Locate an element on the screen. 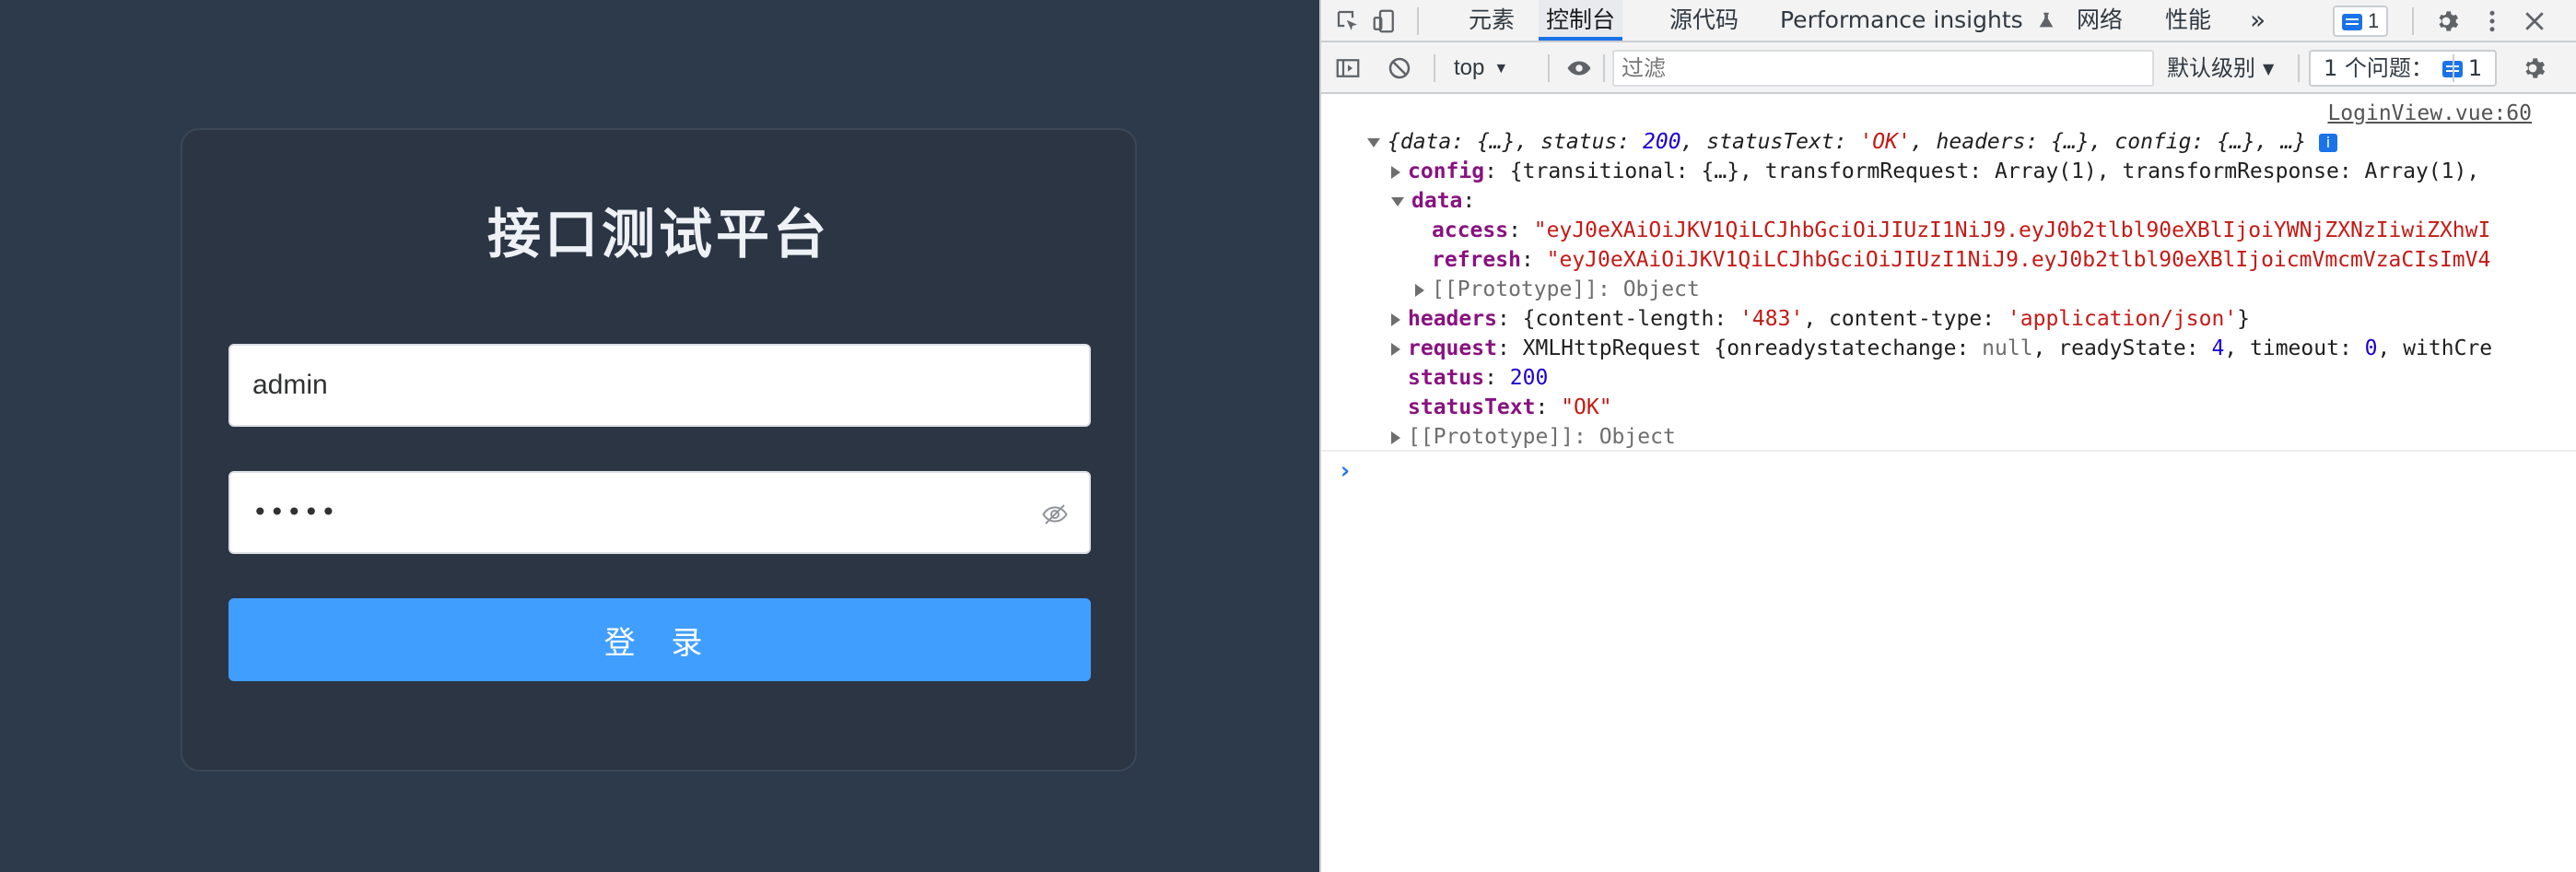 This screenshot has height=872, width=2576. console-prompt: › is located at coordinates (1345, 471).